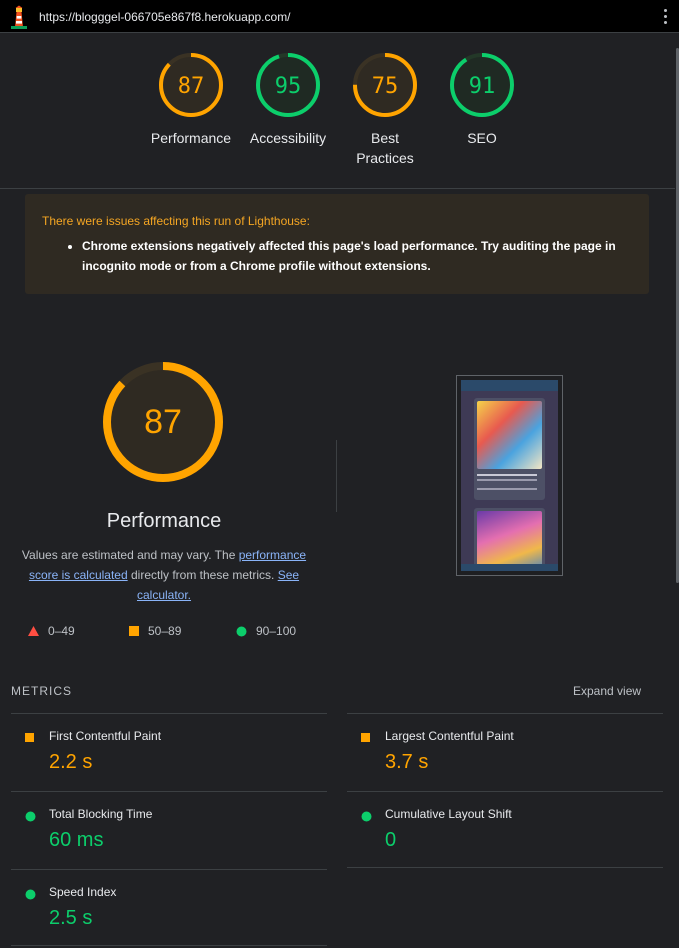  I want to click on metric-value: 3.7 s, so click(407, 762).